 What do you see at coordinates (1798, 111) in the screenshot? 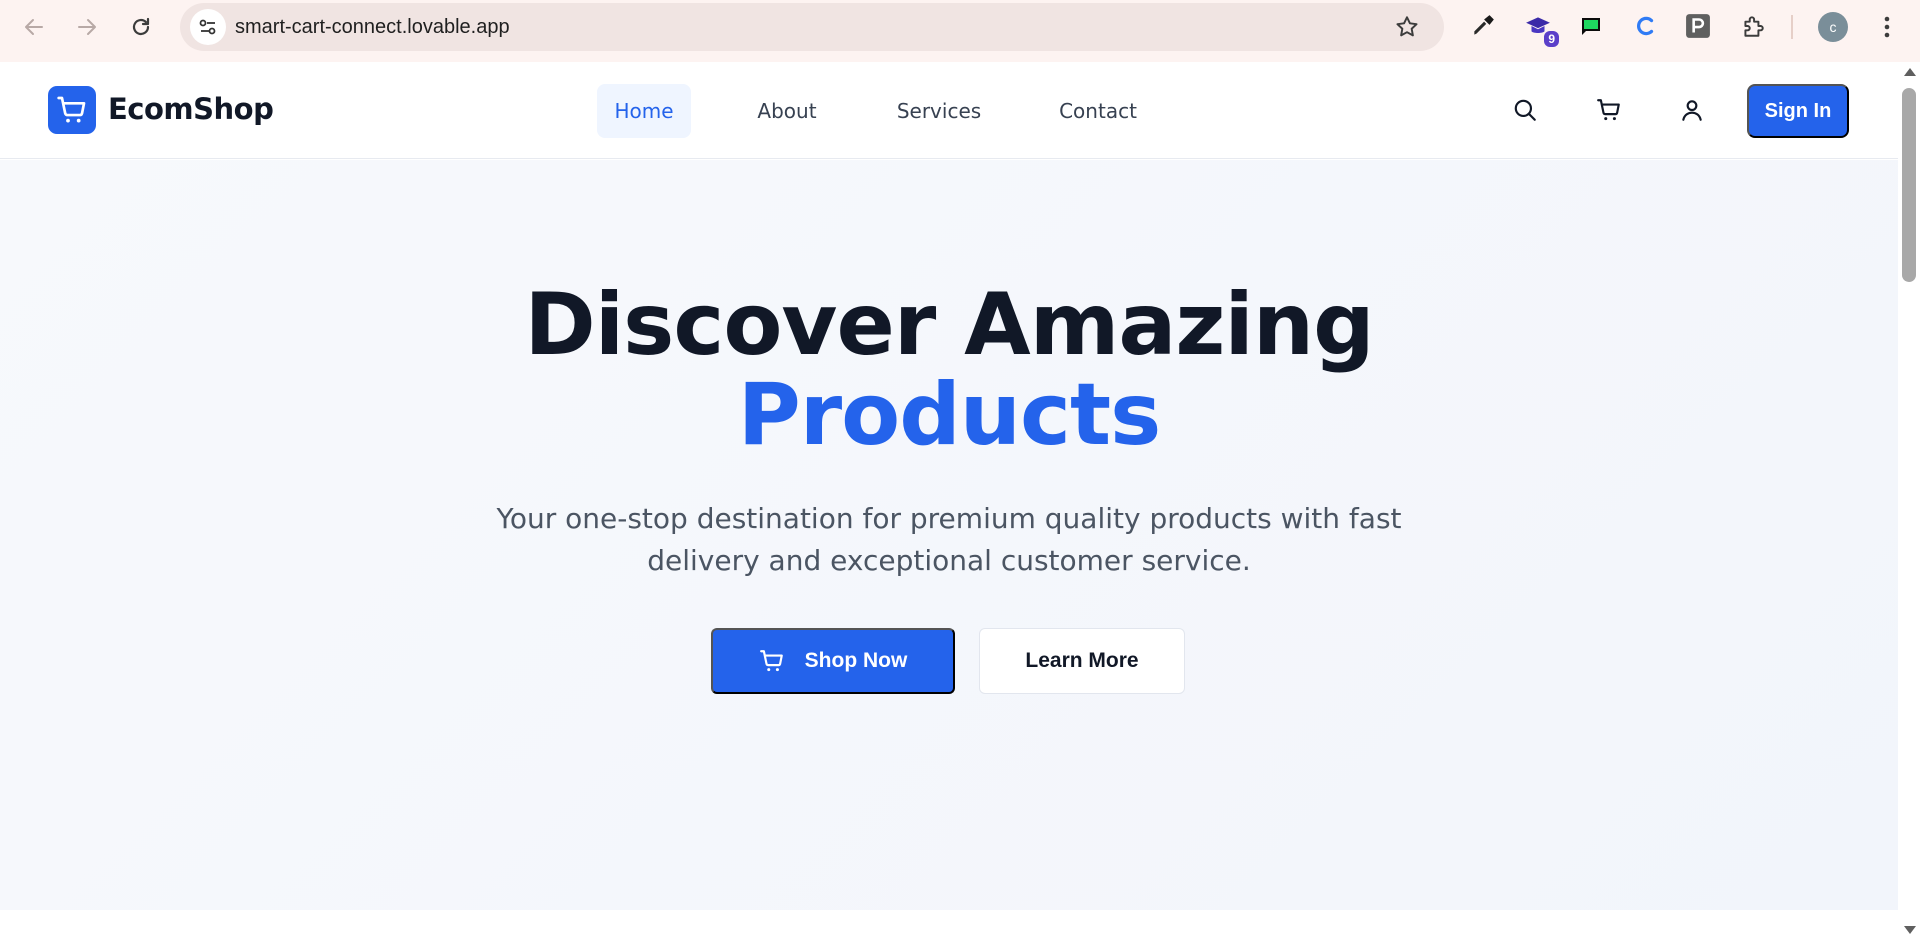
I see `sign-in-button: Sign In` at bounding box center [1798, 111].